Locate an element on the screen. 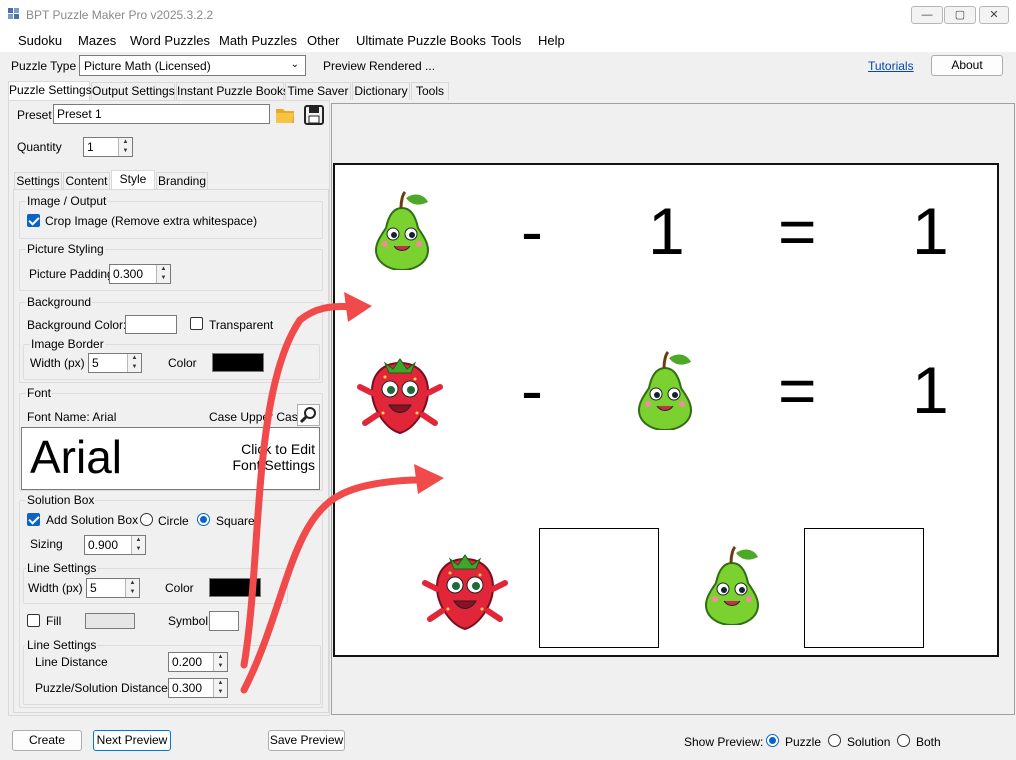 This screenshot has width=1016, height=760. circle-radio is located at coordinates (146, 519).